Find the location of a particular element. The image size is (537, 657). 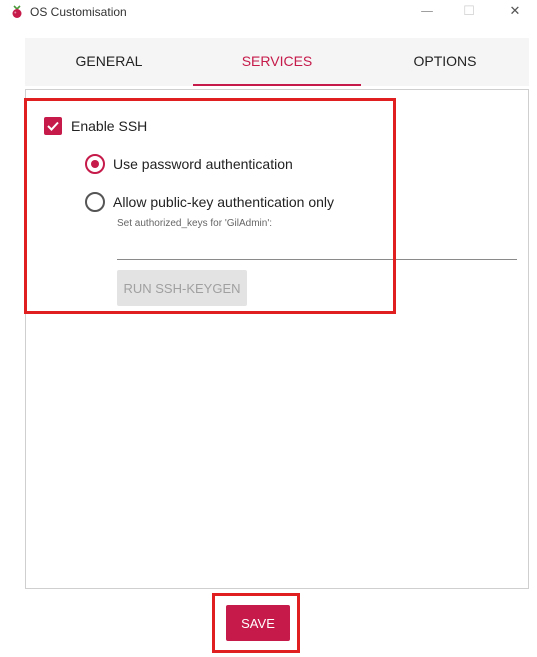

check-icon is located at coordinates (53, 126).